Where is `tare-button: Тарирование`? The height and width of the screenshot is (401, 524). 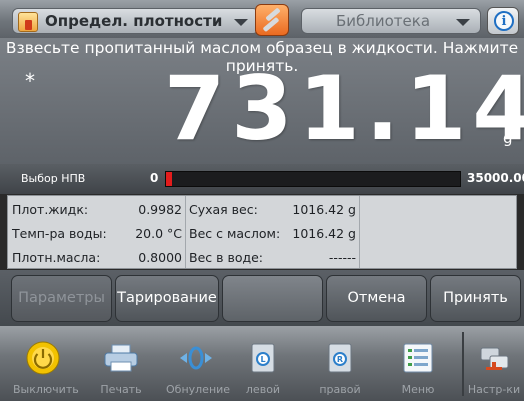 tare-button: Тарирование is located at coordinates (167, 298).